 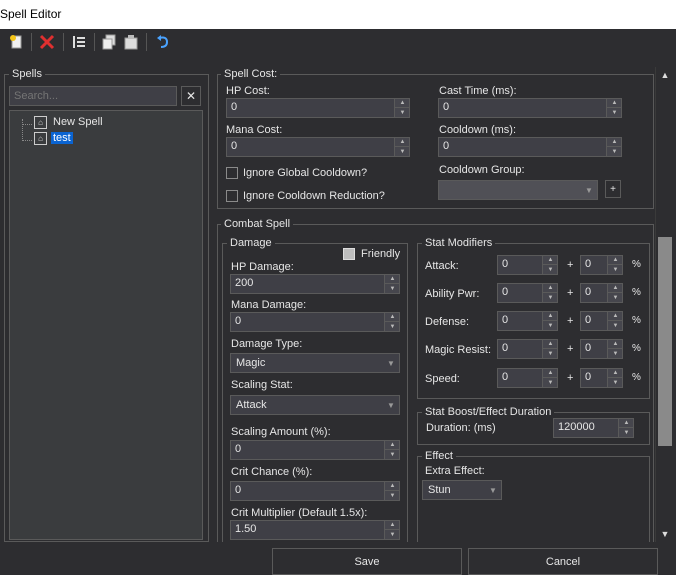 I want to click on defense-flat-stepper: 0 ▲ ▼, so click(x=527, y=321).